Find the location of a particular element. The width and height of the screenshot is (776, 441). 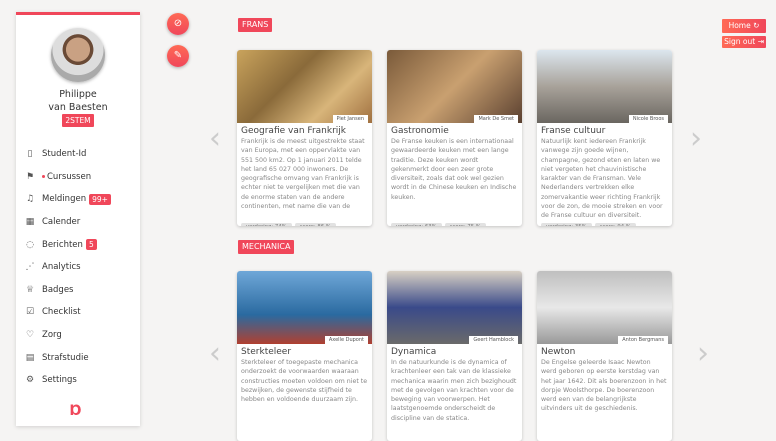

sidebar-item-checklist: ☑ Checklist is located at coordinates (80, 312).